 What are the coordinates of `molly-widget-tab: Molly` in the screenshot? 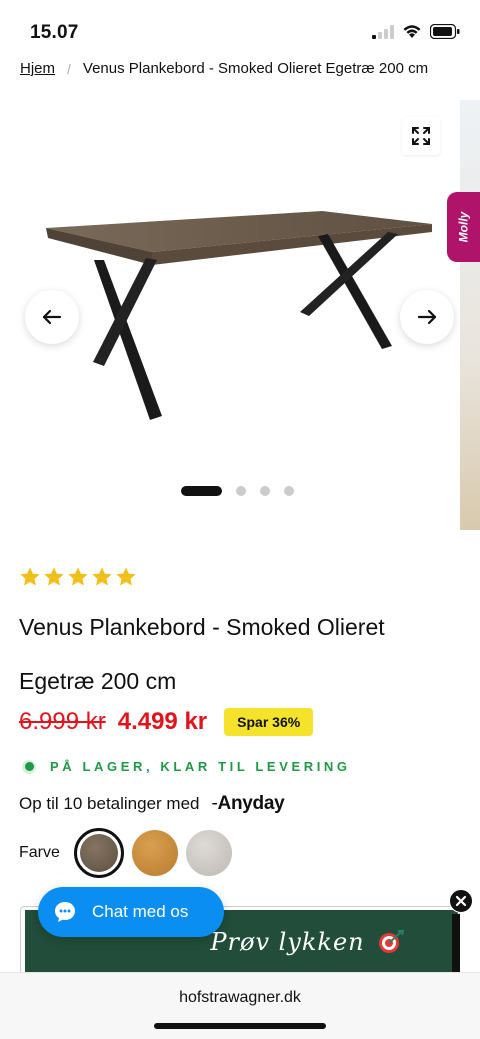 It's located at (463, 227).